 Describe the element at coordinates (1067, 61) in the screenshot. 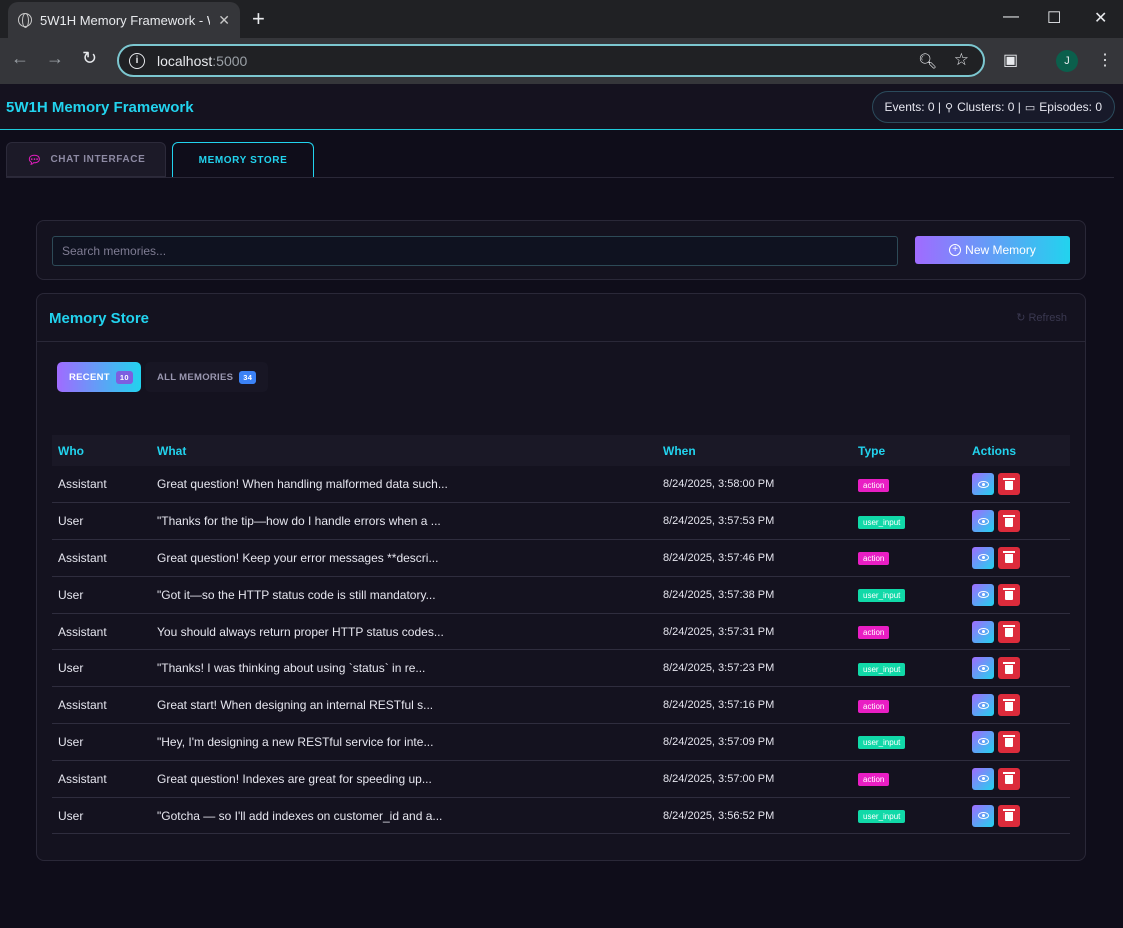

I see `profile-avatar: J` at that location.